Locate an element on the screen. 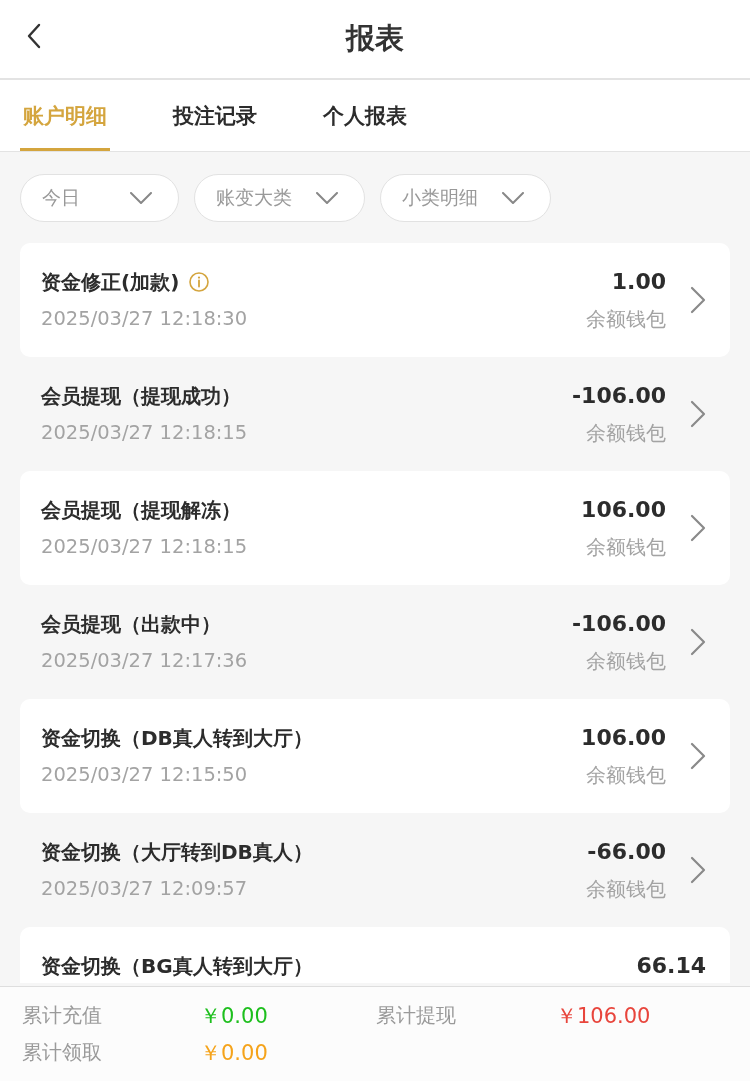  record-title: 会员提现（出款中） is located at coordinates (131, 624).